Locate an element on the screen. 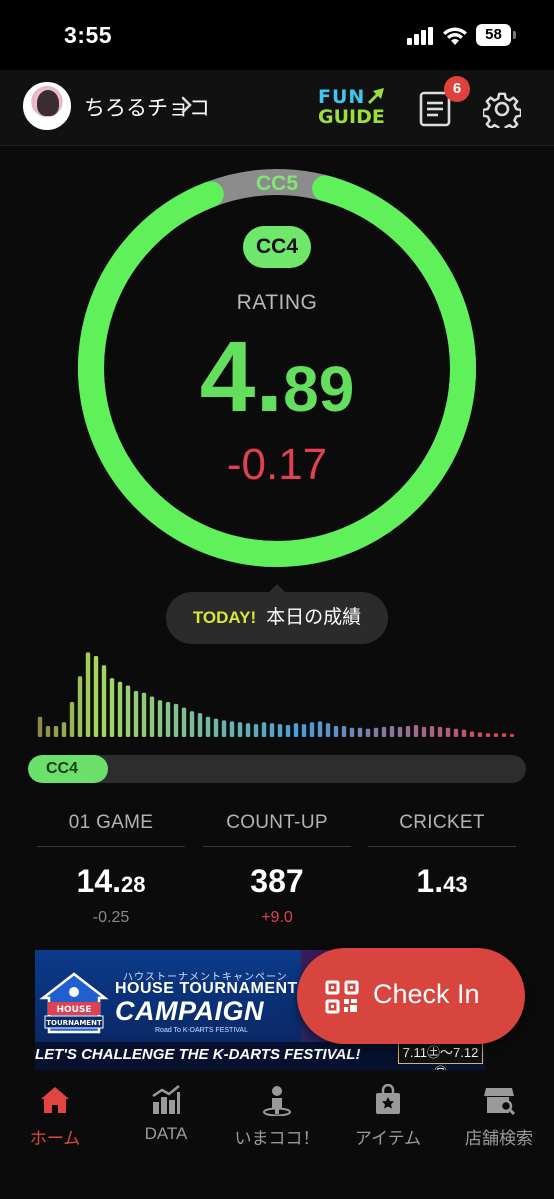 The width and height of the screenshot is (554, 1199). nav-imakoko: いまココ！ is located at coordinates (277, 1116).